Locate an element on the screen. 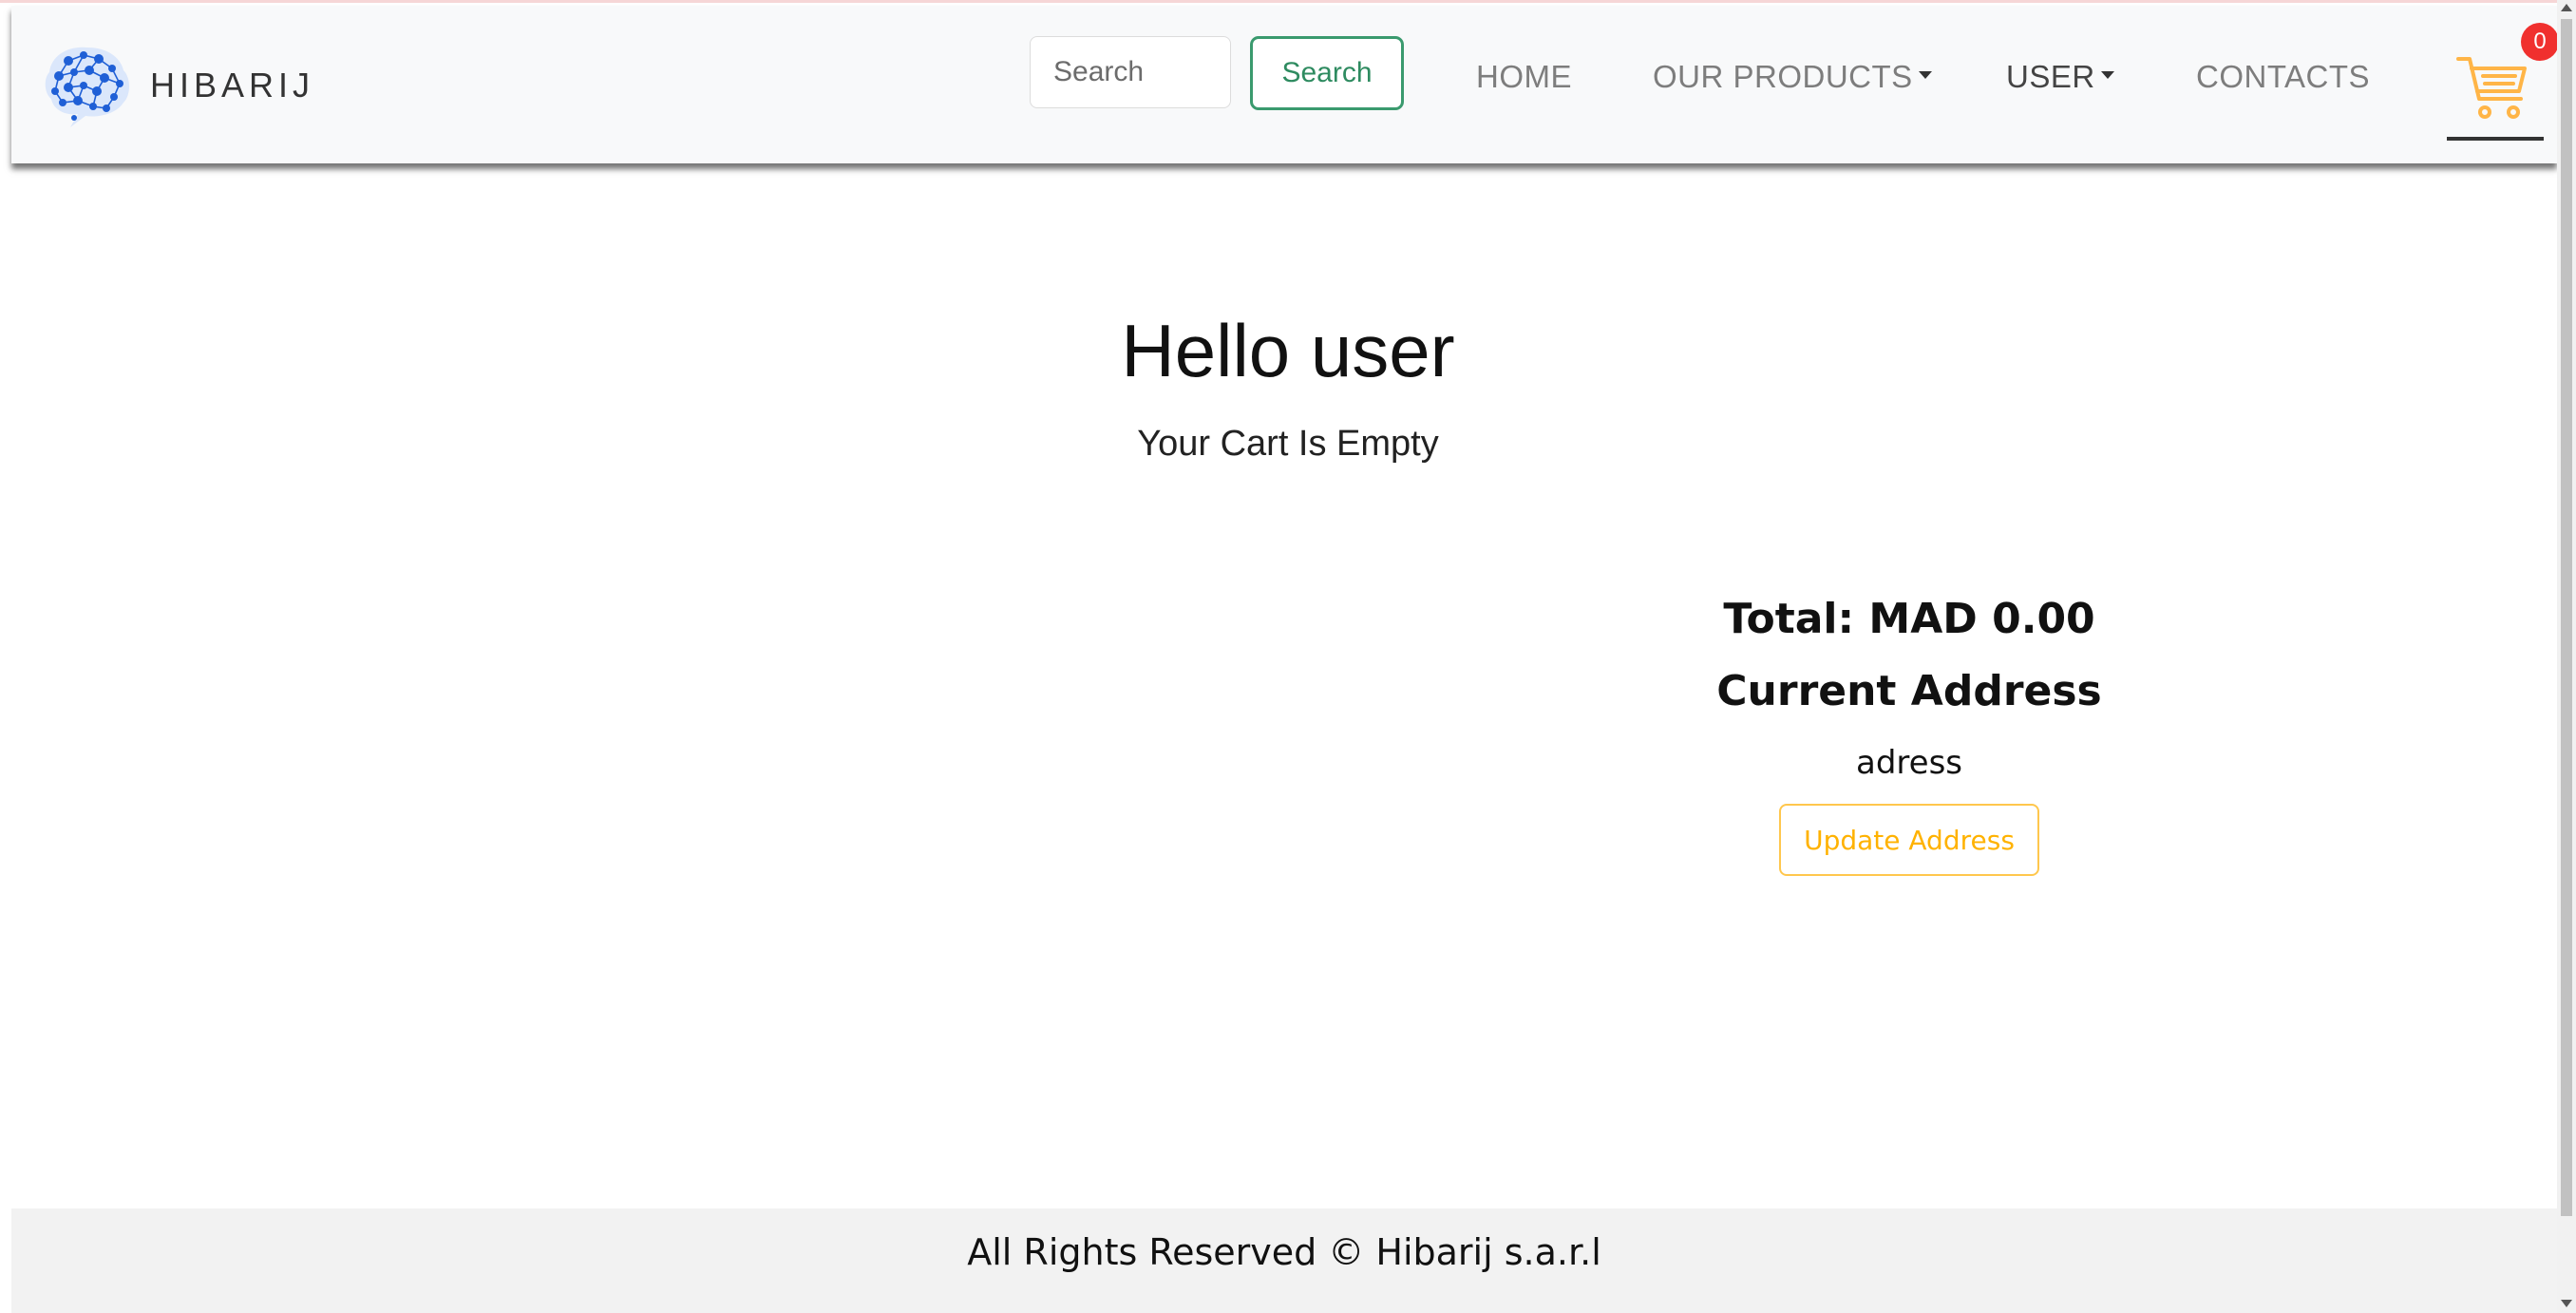 The width and height of the screenshot is (2576, 1313). nav-contacts-label: CONTACTS is located at coordinates (2283, 76).